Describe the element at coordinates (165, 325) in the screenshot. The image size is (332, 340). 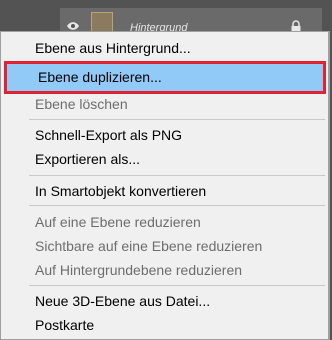
I see `menu-item-postcard: Postkarte` at that location.